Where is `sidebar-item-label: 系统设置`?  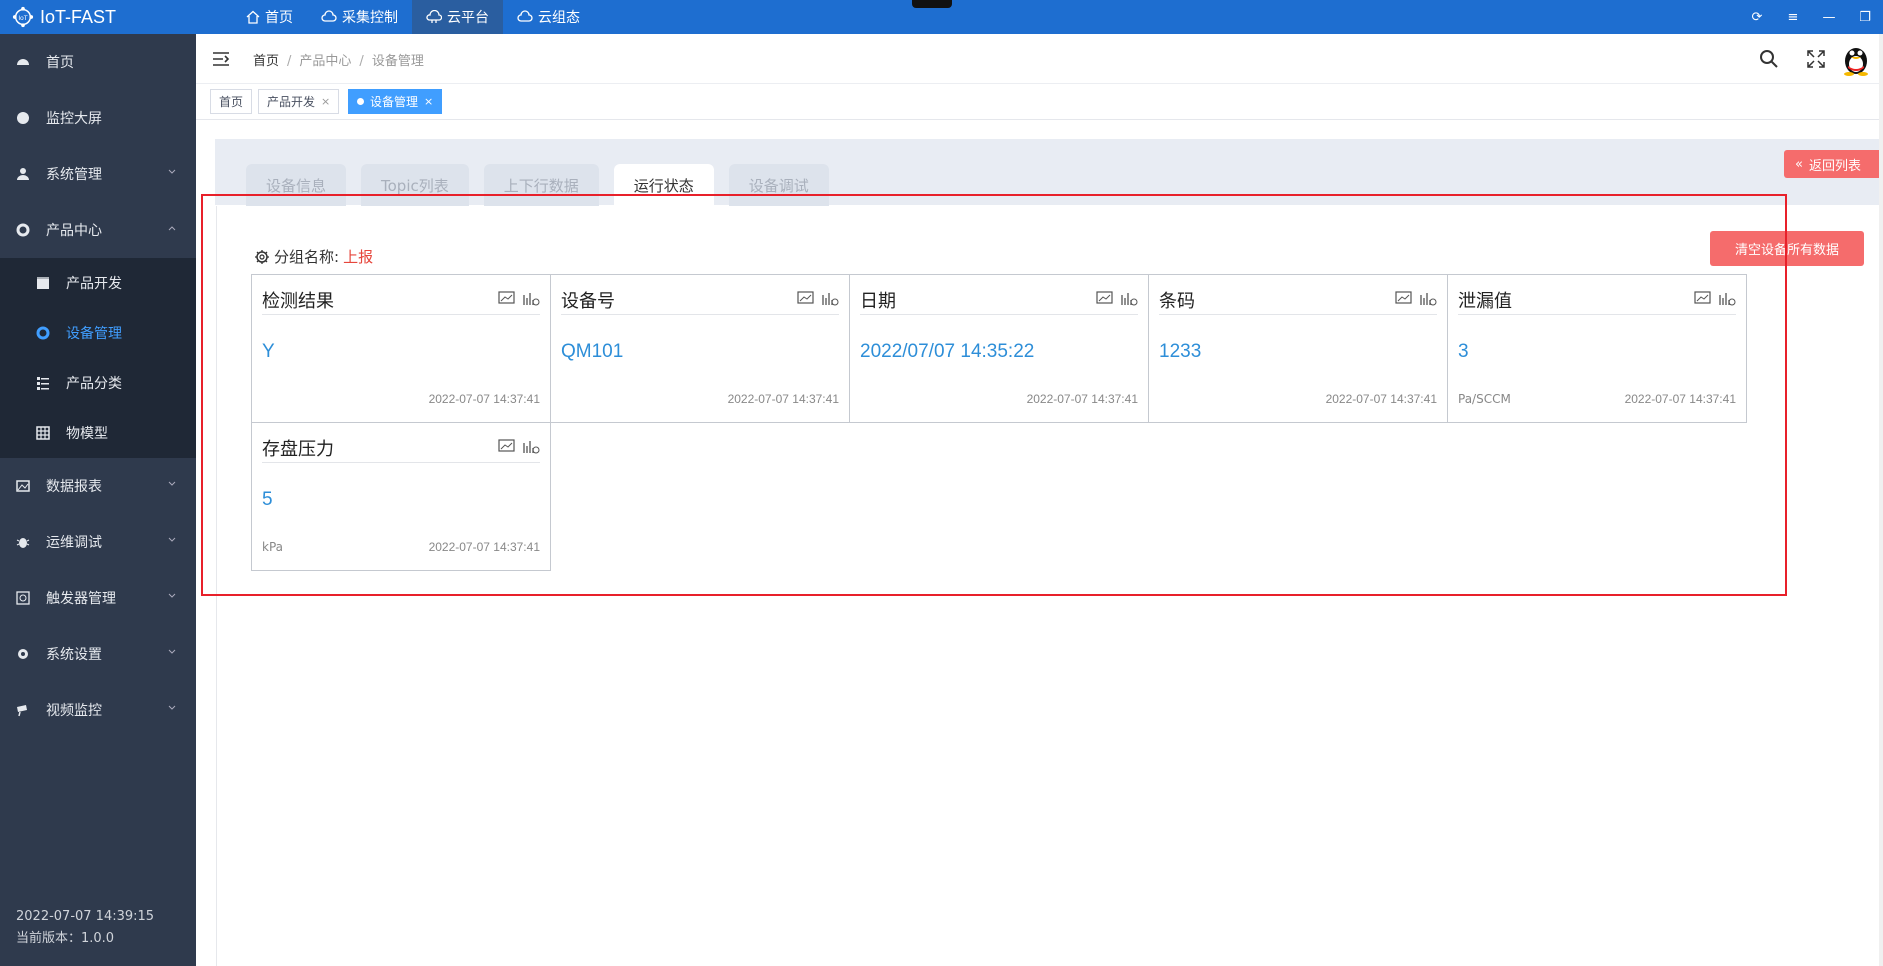
sidebar-item-label: 系统设置 is located at coordinates (74, 655).